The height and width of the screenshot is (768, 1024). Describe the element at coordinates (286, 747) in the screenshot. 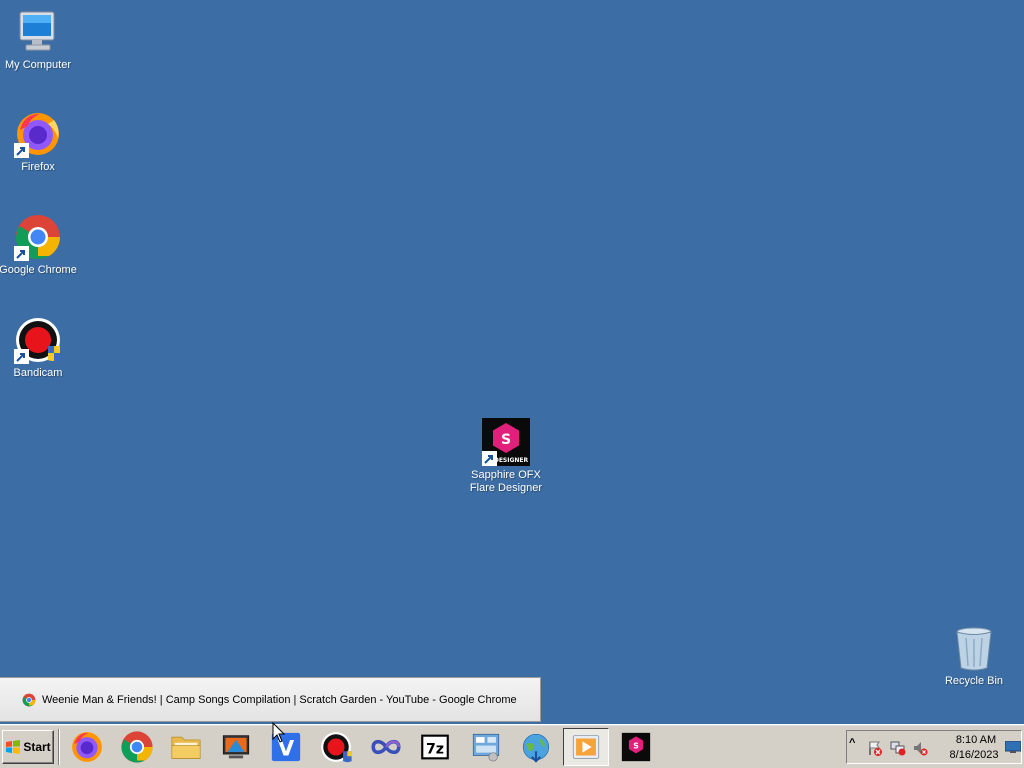

I see `taskbar-v-app-button: V` at that location.